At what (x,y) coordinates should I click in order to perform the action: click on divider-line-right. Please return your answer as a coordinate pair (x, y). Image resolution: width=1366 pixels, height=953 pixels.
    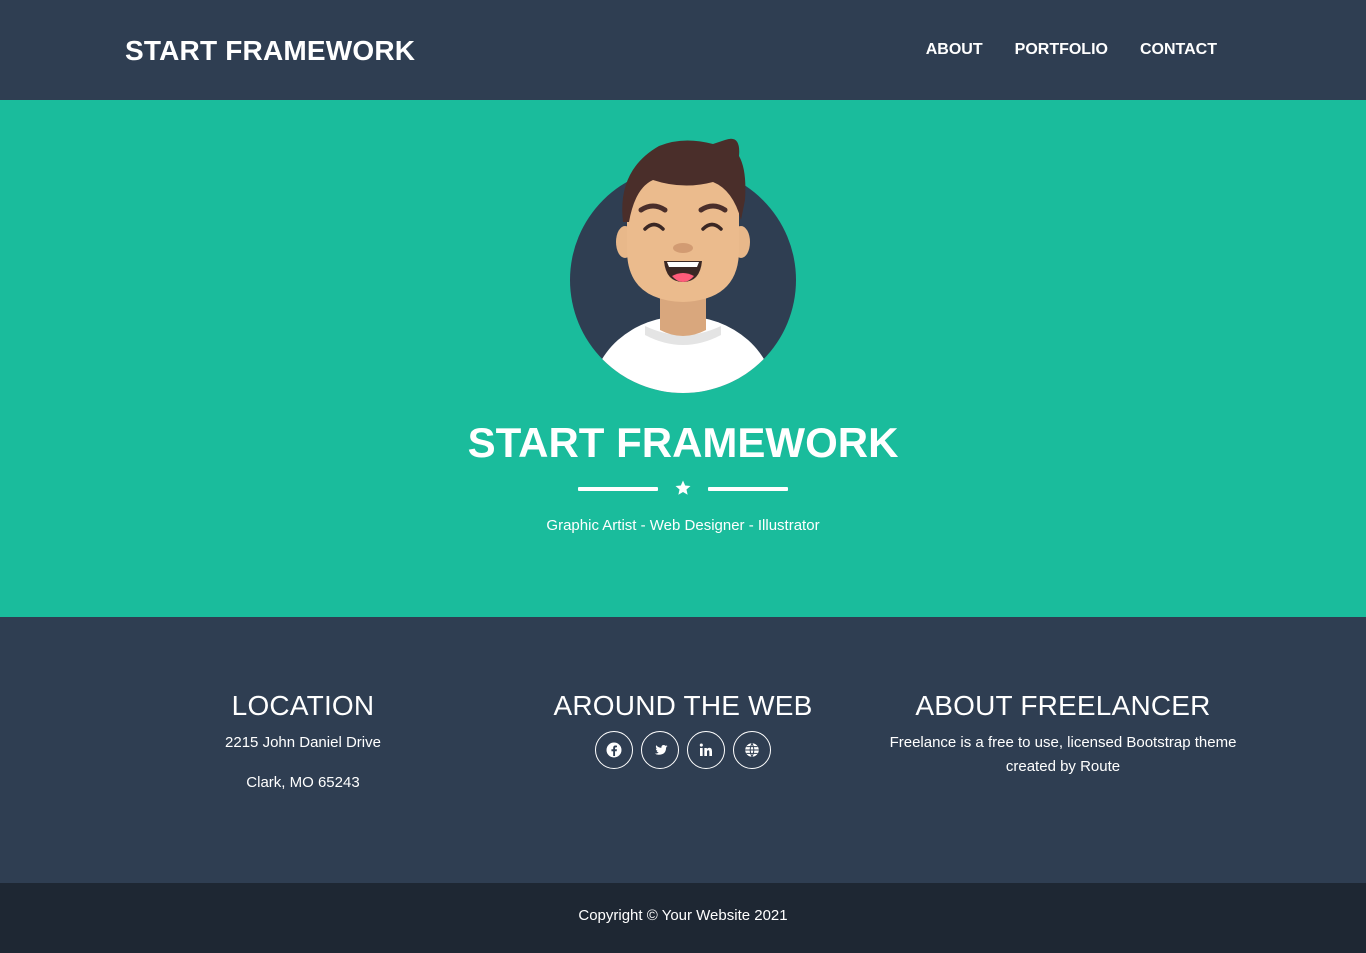
    Looking at the image, I should click on (748, 489).